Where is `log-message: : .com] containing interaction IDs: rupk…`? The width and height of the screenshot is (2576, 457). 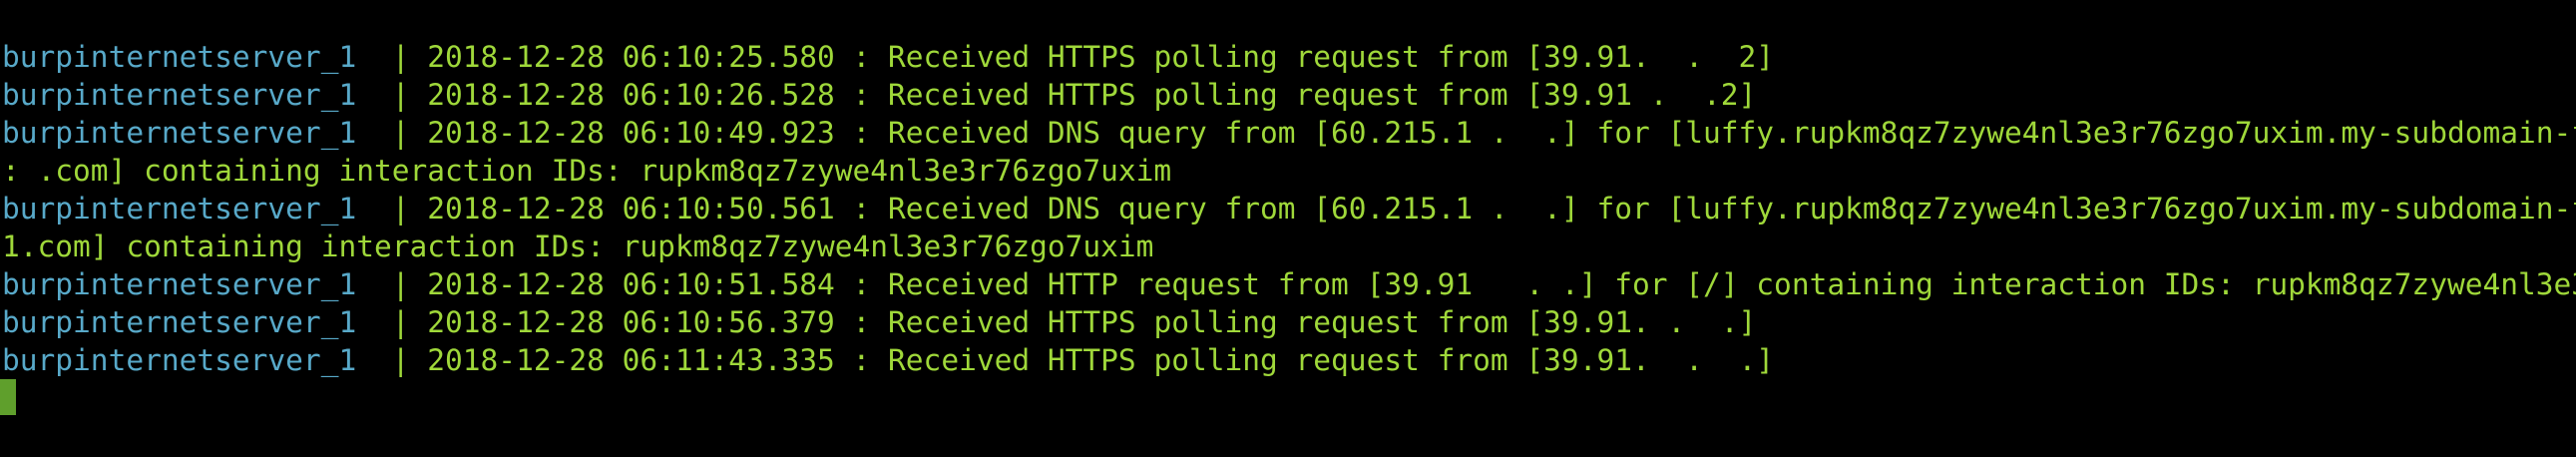 log-message: : .com] containing interaction IDs: rupk… is located at coordinates (587, 171).